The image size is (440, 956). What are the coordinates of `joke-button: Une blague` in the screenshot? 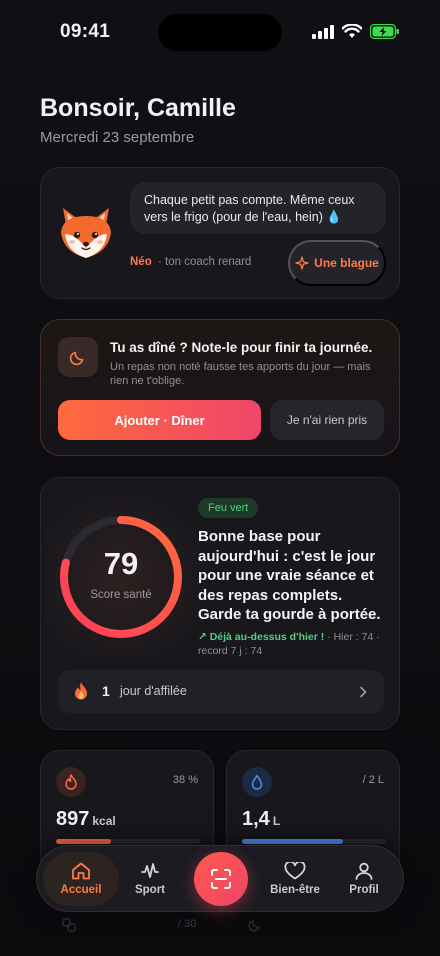 It's located at (337, 263).